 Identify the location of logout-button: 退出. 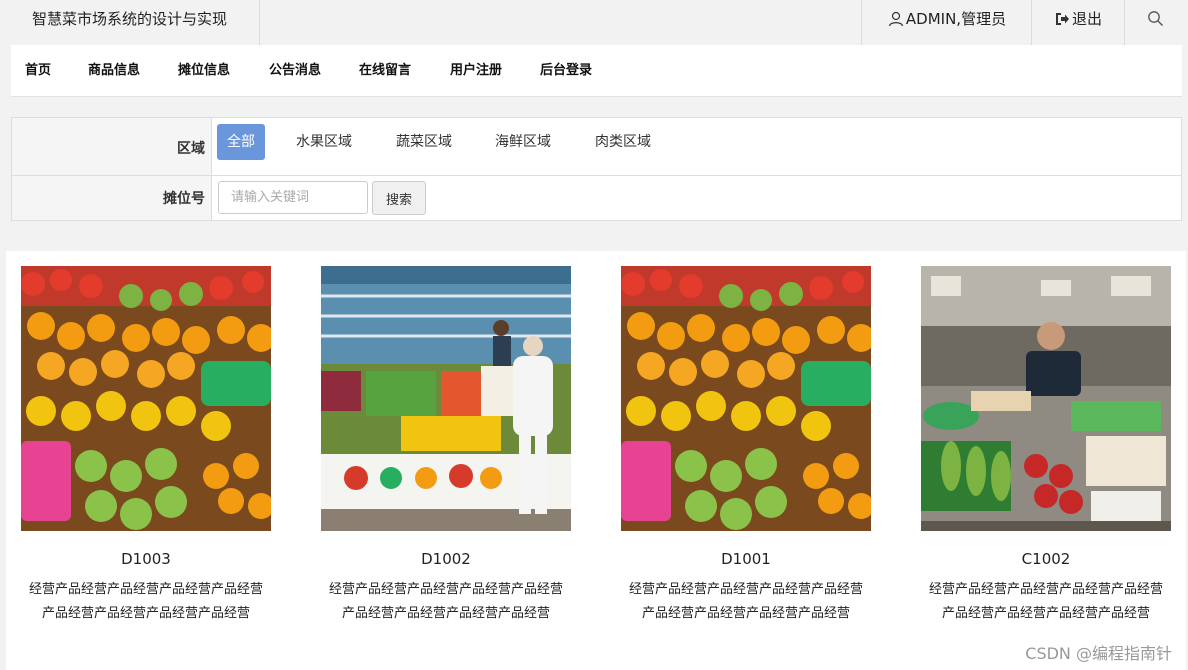
(1078, 22).